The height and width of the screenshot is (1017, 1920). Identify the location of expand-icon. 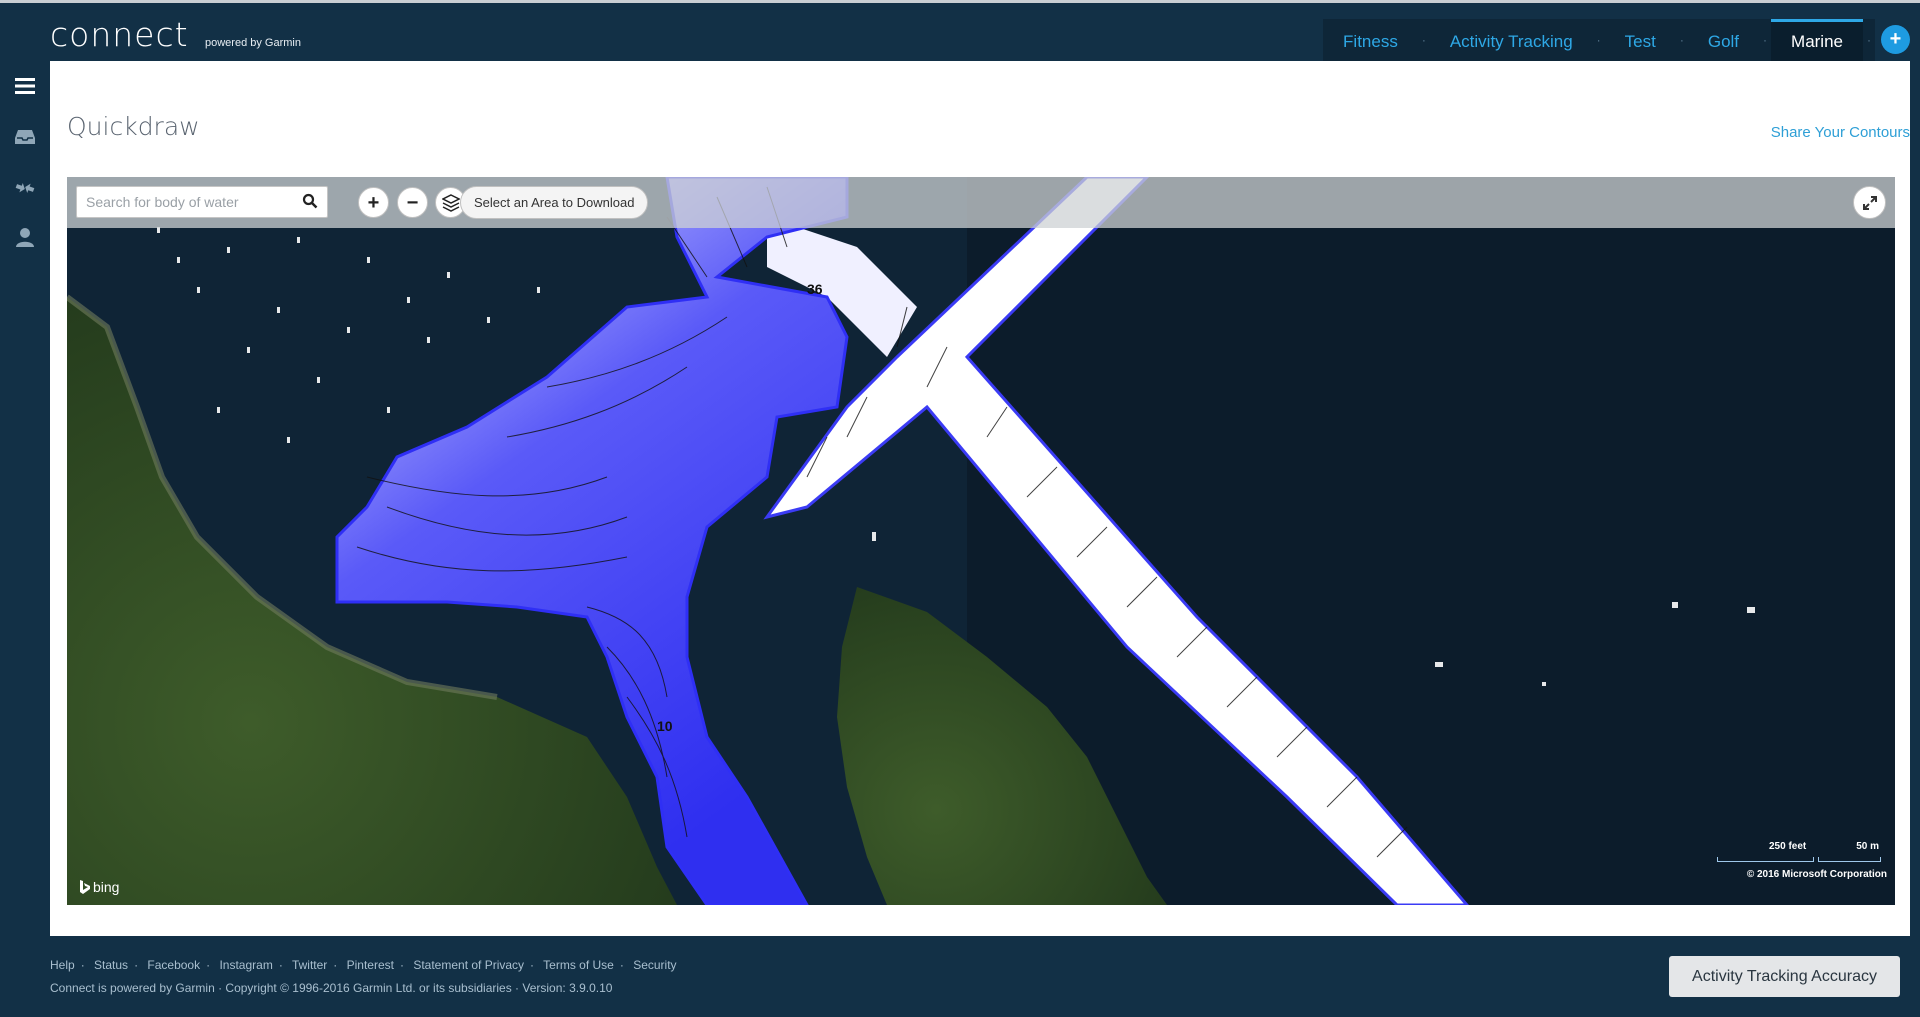
(1869, 202).